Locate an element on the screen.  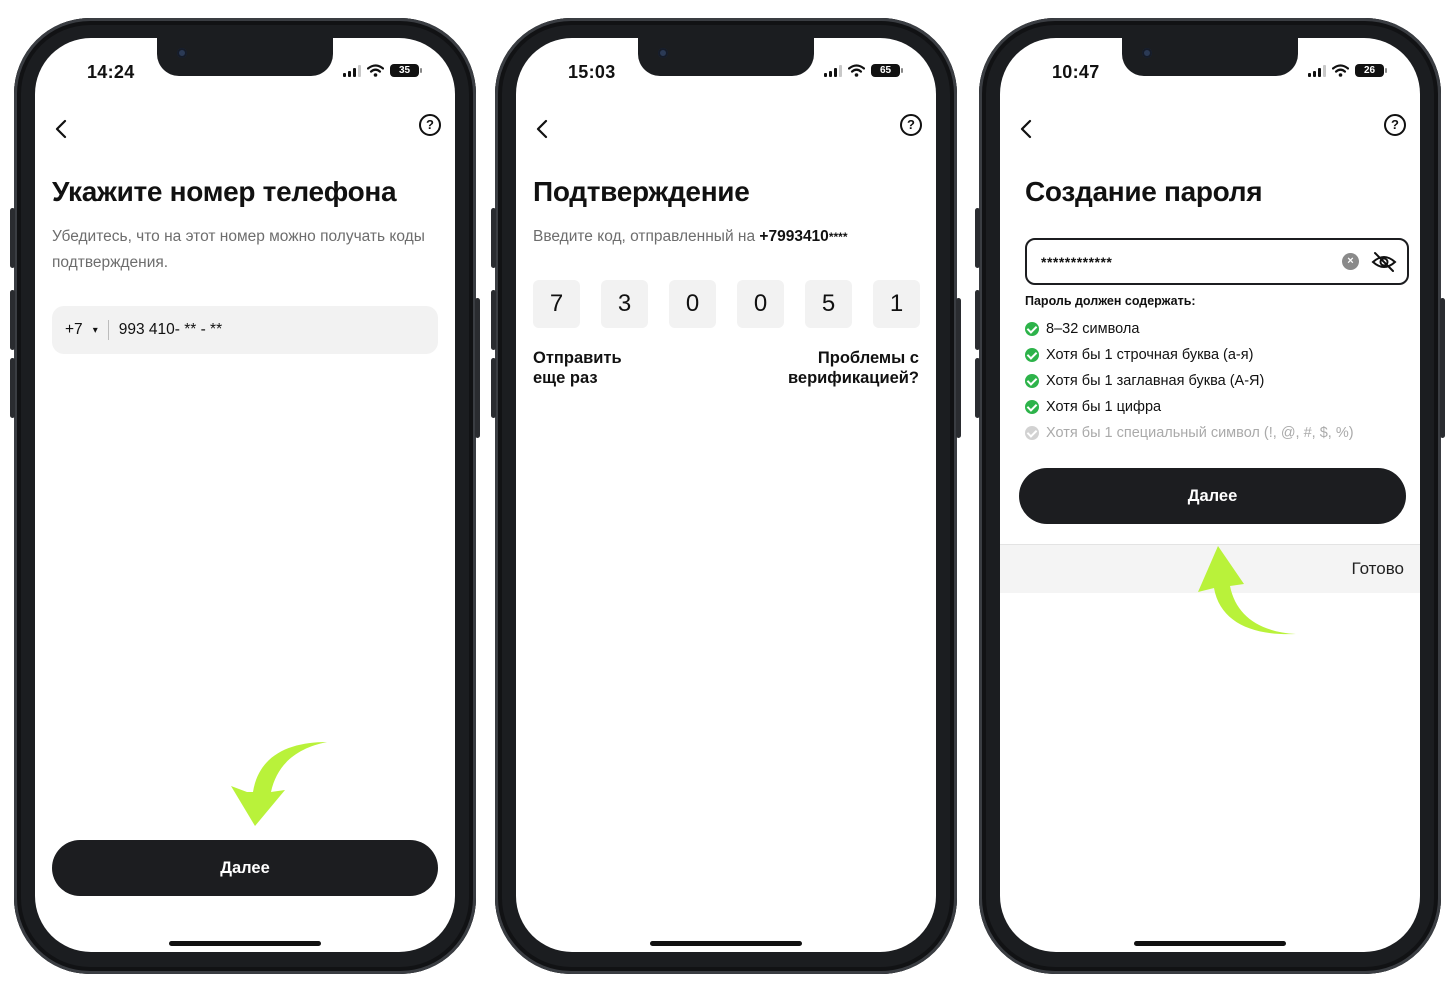
password-input: ************ × is located at coordinates (1217, 261).